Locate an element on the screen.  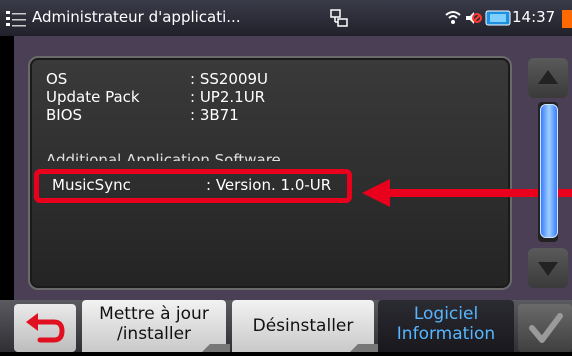
tab-update-line2: /installer is located at coordinates (154, 334).